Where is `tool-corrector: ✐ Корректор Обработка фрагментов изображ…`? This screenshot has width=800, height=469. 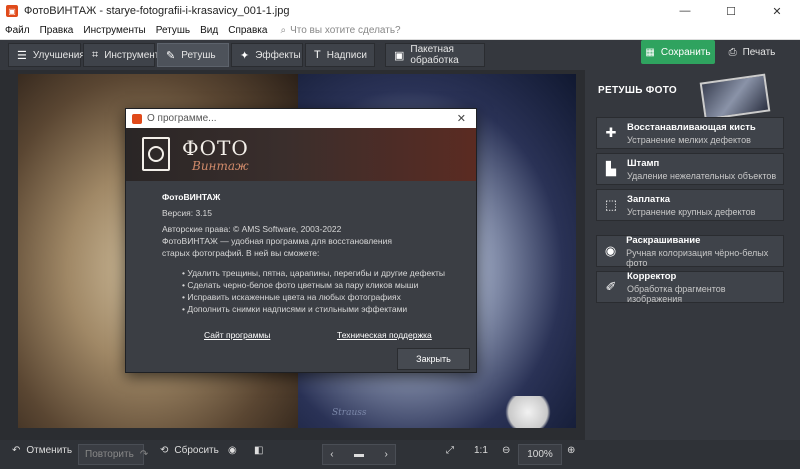 tool-corrector: ✐ Корректор Обработка фрагментов изображ… is located at coordinates (690, 287).